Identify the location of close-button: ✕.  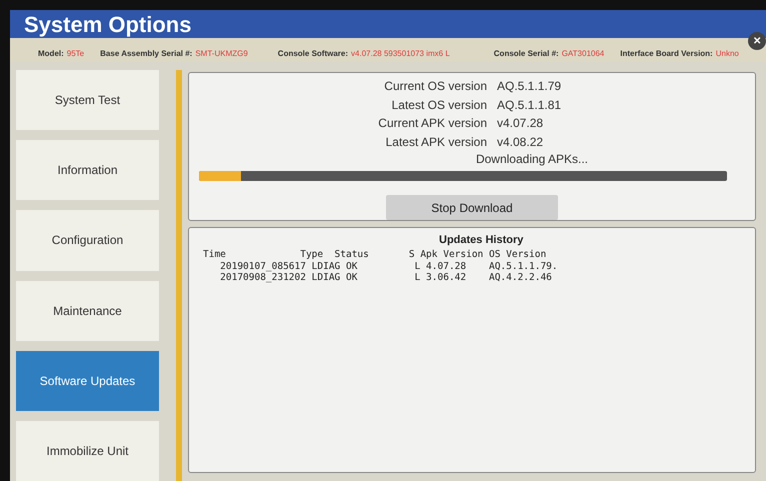
(757, 41).